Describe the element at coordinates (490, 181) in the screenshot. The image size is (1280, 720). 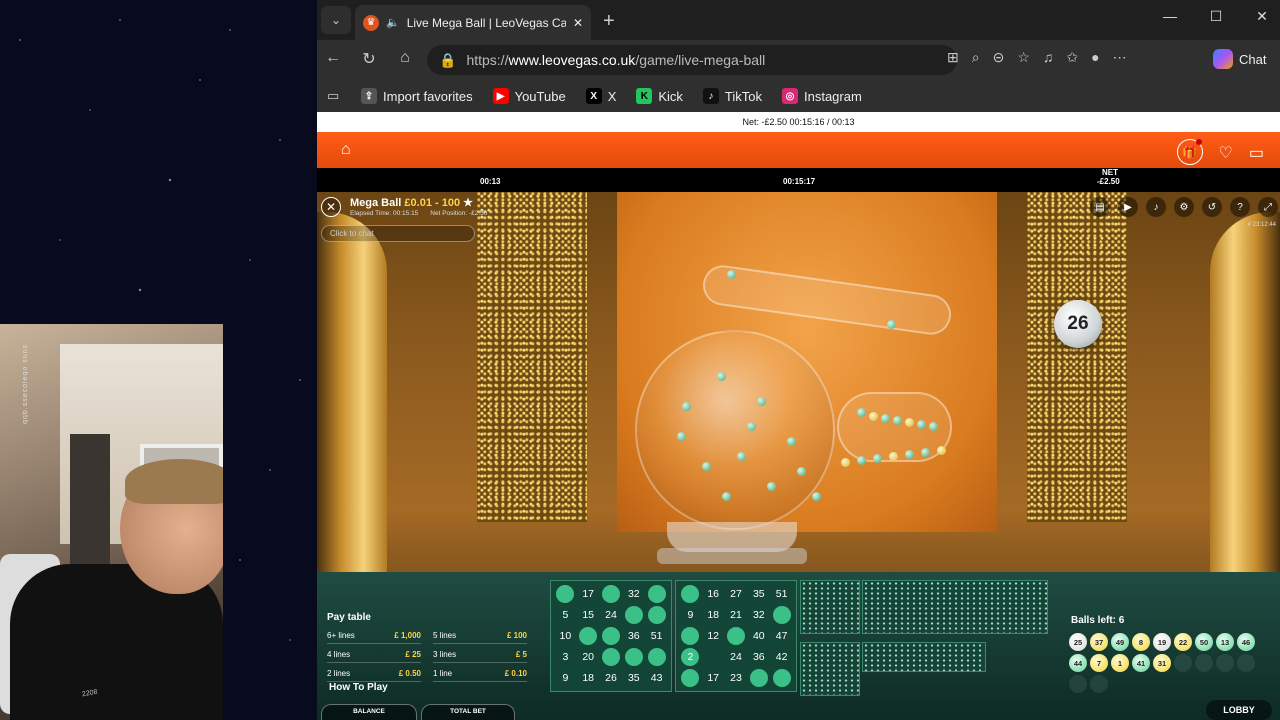
I see `info-time: 00:13` at that location.